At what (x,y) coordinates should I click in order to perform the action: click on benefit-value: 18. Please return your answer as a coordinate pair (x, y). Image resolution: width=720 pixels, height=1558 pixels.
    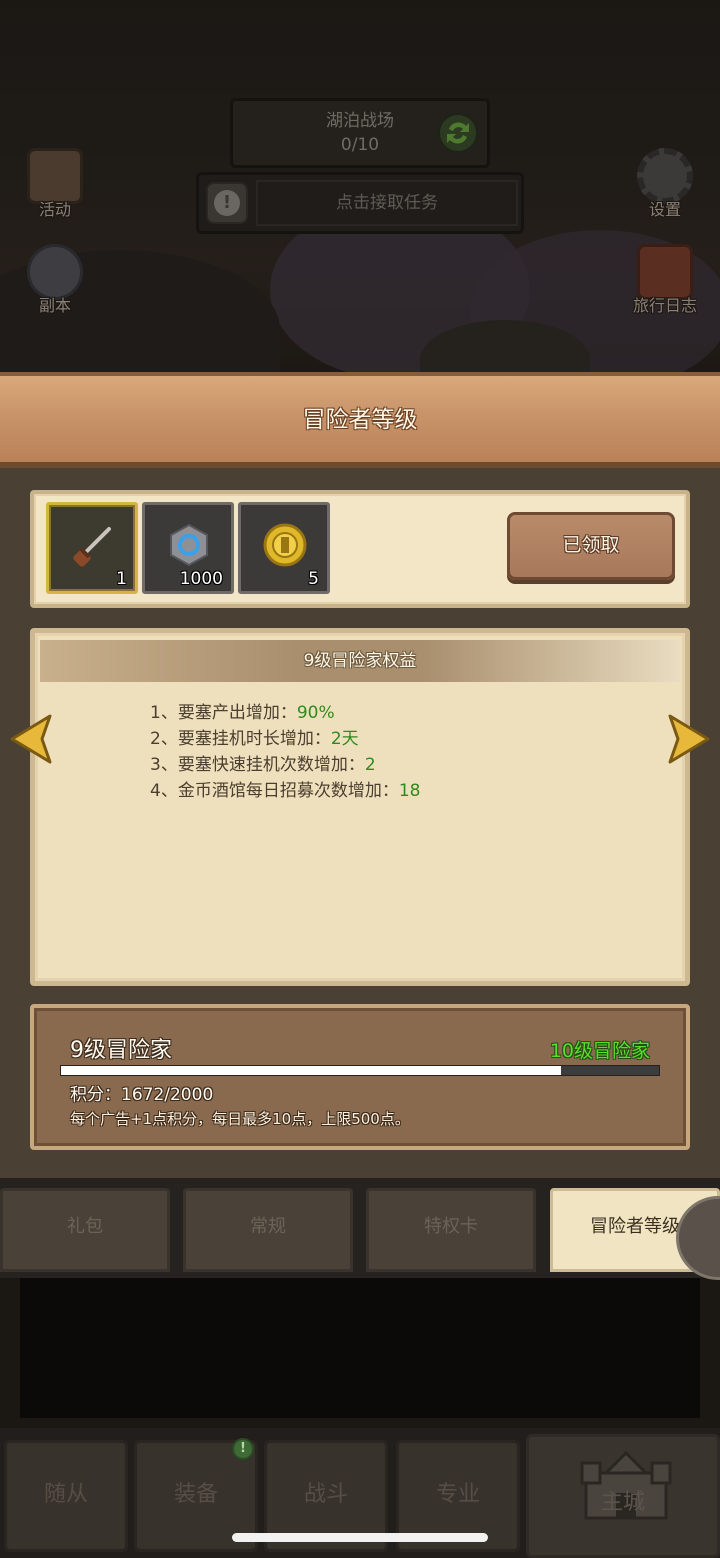
    Looking at the image, I should click on (409, 791).